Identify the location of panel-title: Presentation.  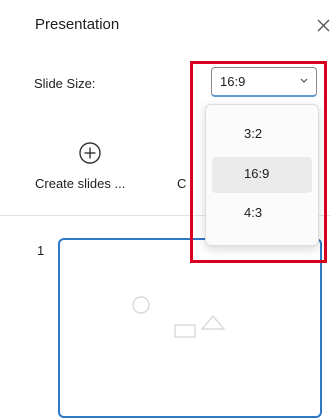
(77, 24).